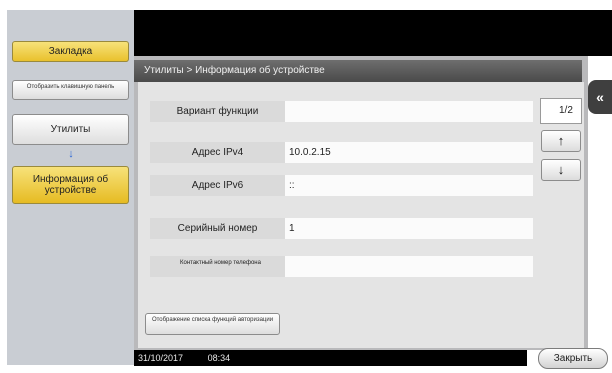  Describe the element at coordinates (409, 185) in the screenshot. I see `row-value-ipv6: ::` at that location.